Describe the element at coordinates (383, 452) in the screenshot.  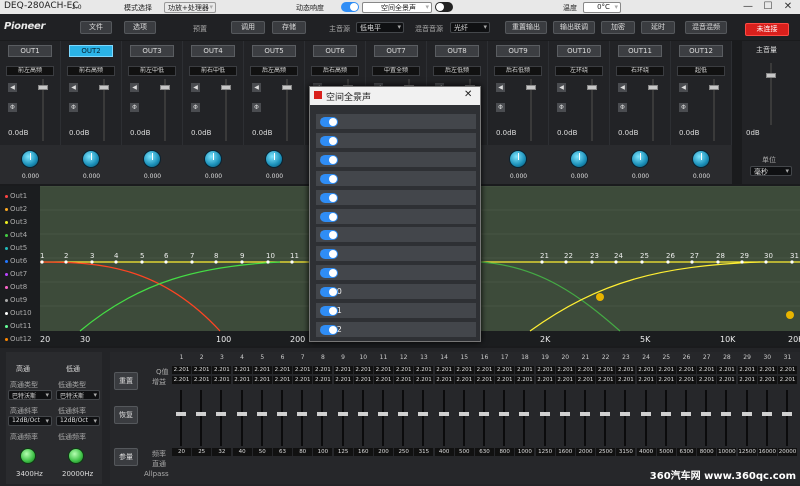
I see `band-freq-input: 200` at that location.